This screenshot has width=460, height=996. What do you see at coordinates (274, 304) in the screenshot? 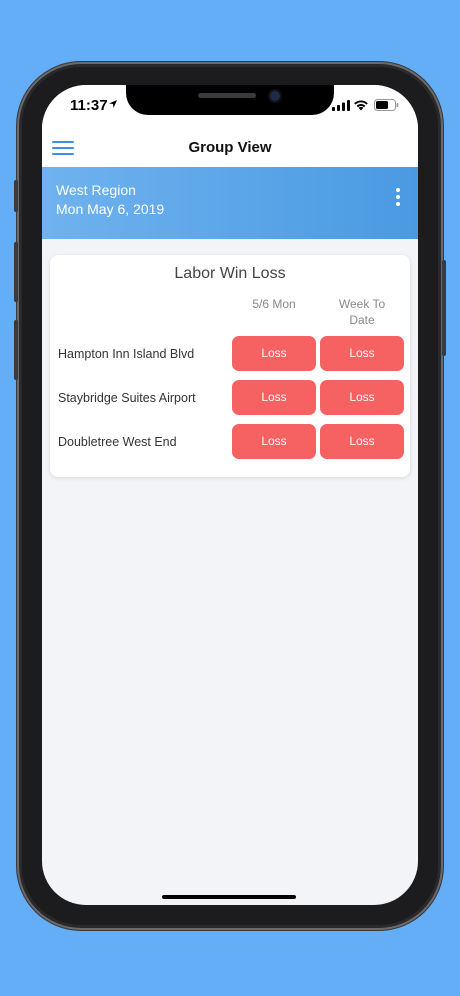
I see `column-header-day: 5/6 Mon` at bounding box center [274, 304].